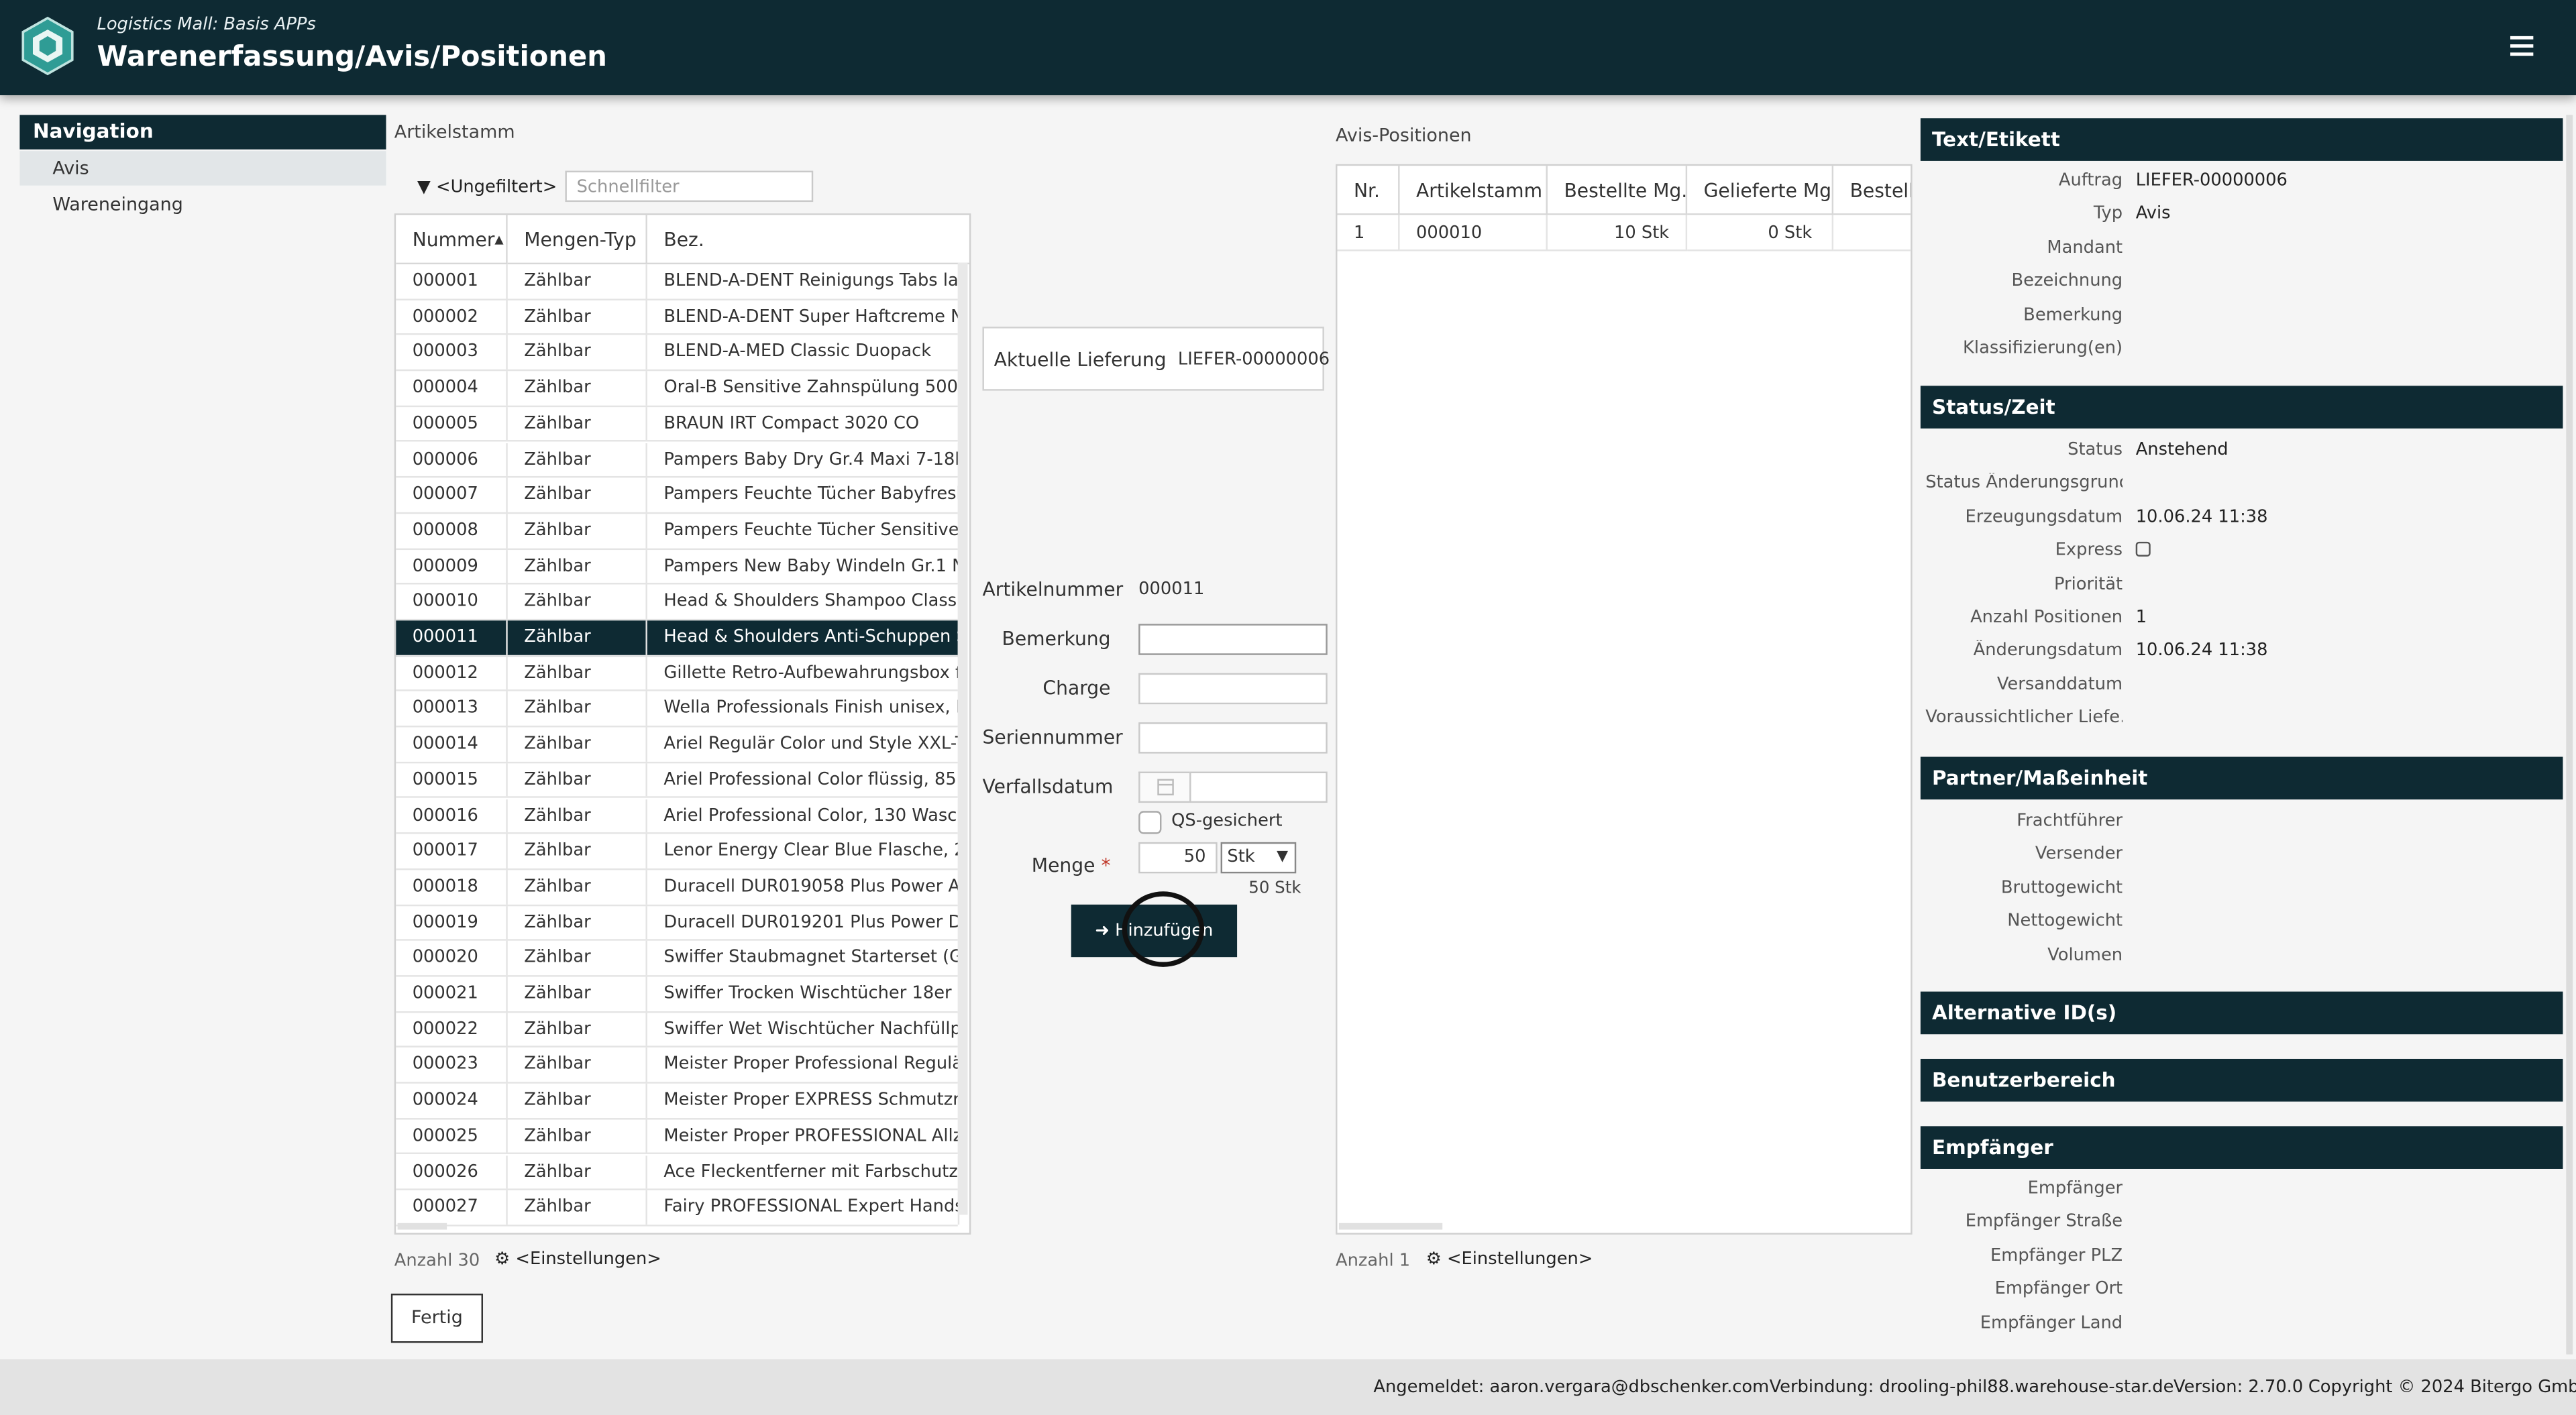  What do you see at coordinates (803, 851) in the screenshot?
I see `cell-bez: Lenor Energy Clear Blue Flasche, 2er P` at bounding box center [803, 851].